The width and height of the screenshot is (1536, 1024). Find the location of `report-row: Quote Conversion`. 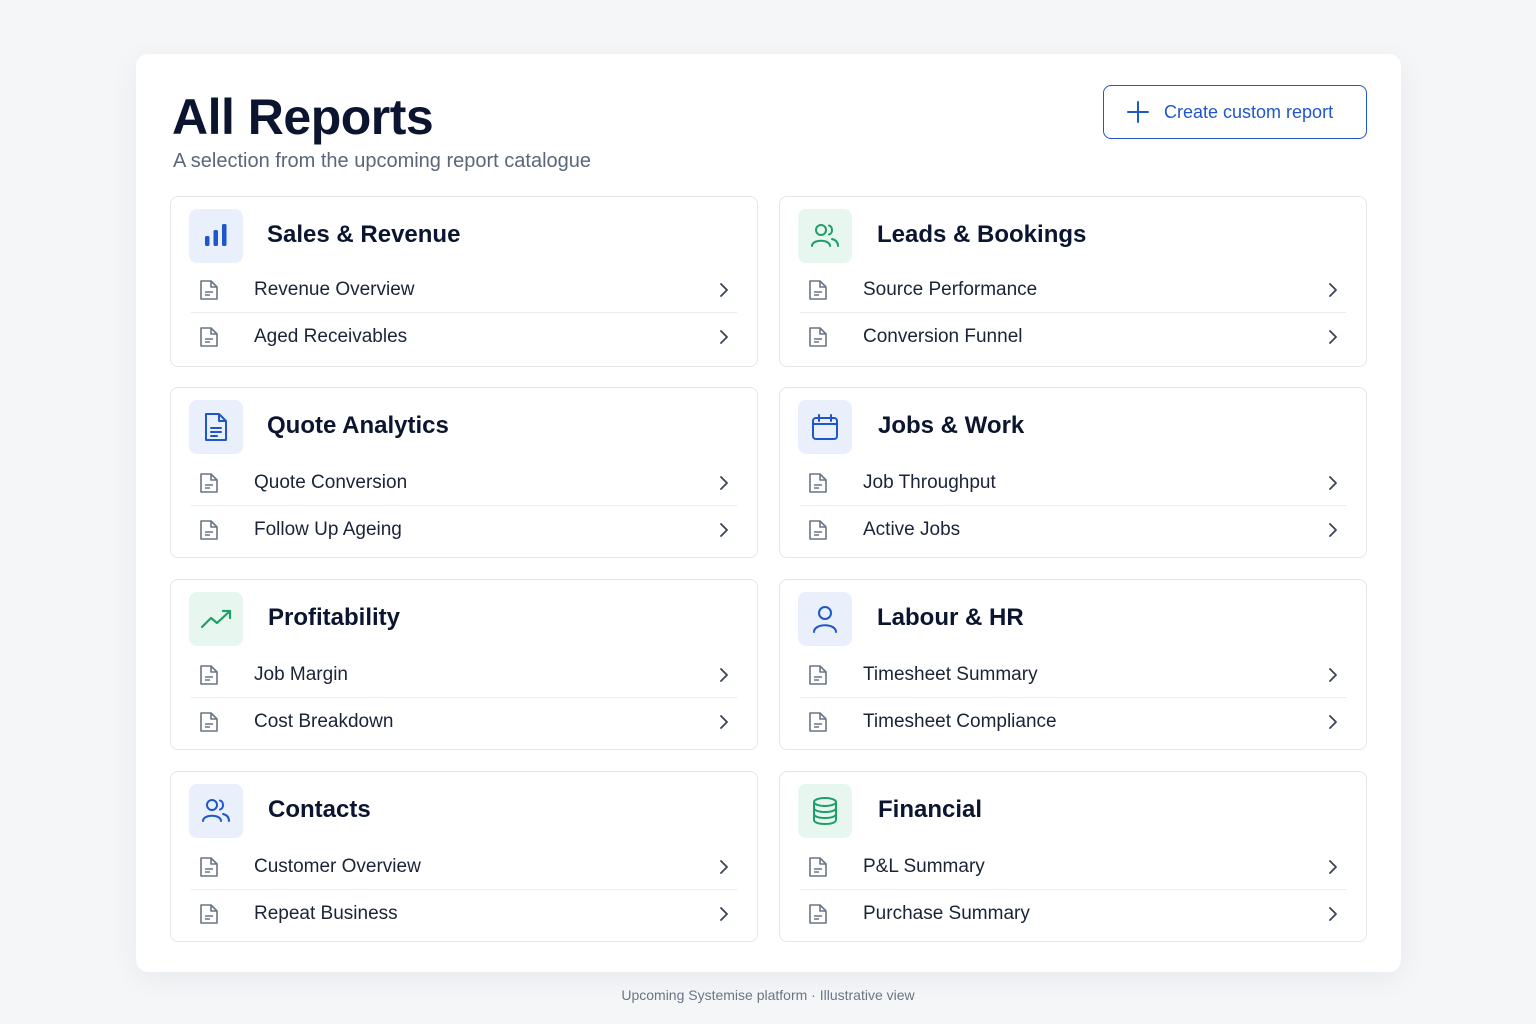

report-row: Quote Conversion is located at coordinates (464, 483).